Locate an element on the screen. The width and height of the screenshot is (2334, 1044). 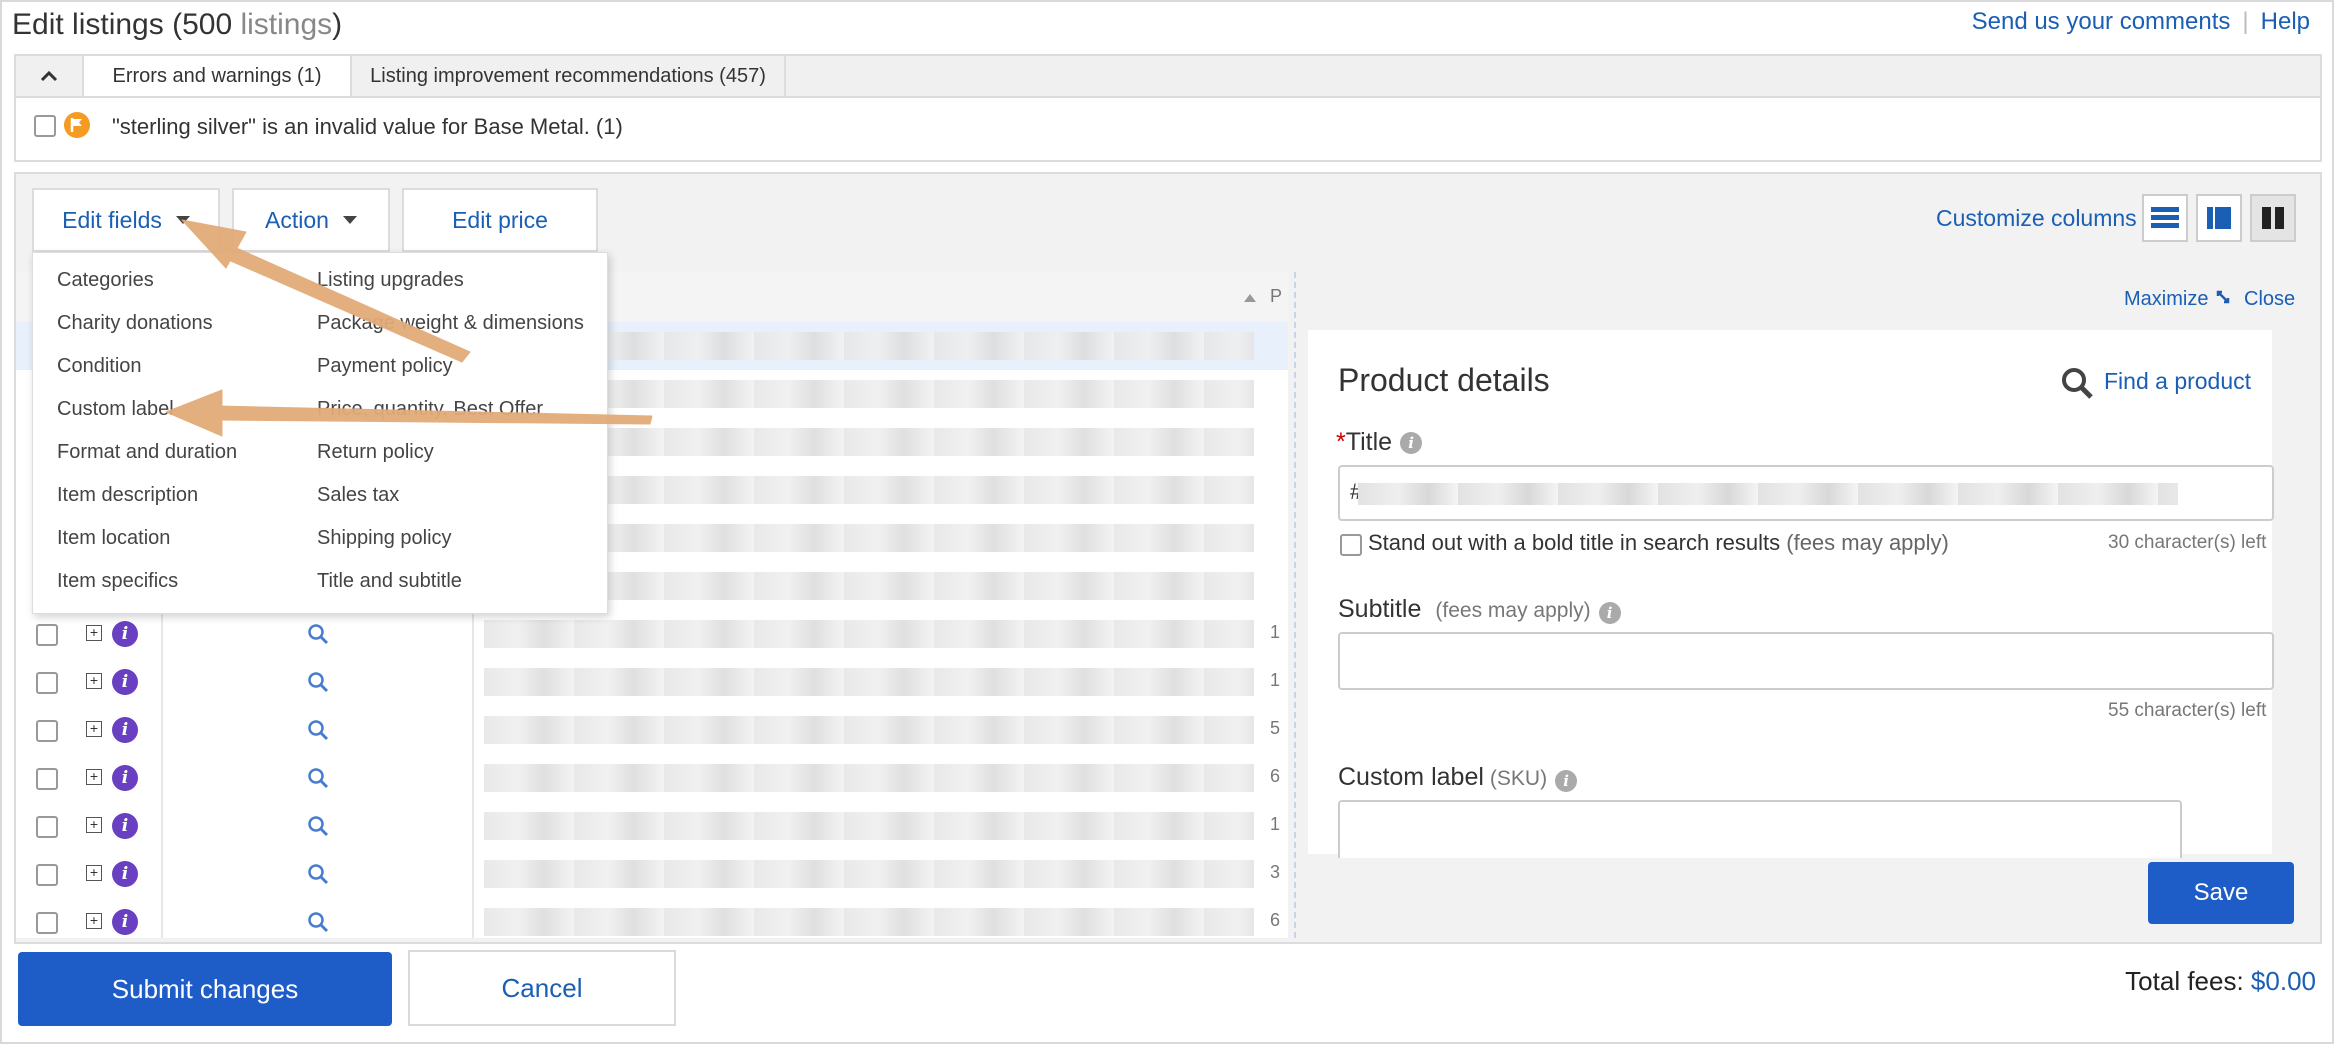
arrow-shaft-edit-fields is located at coordinates (347, 304).